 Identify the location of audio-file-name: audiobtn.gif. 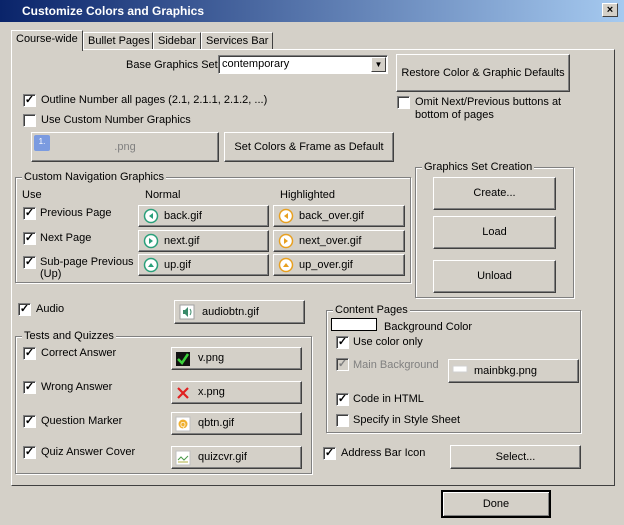
(230, 312).